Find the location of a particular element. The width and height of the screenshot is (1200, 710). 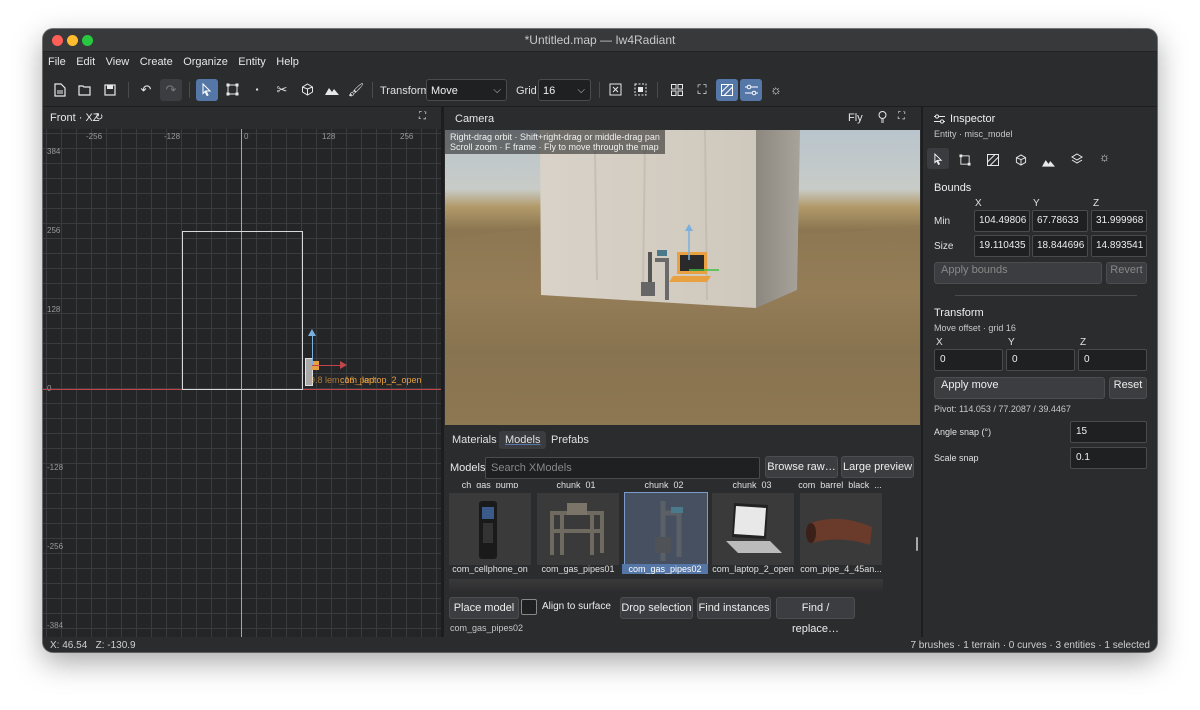

apply-bounds-button: Apply bounds is located at coordinates (1018, 273).